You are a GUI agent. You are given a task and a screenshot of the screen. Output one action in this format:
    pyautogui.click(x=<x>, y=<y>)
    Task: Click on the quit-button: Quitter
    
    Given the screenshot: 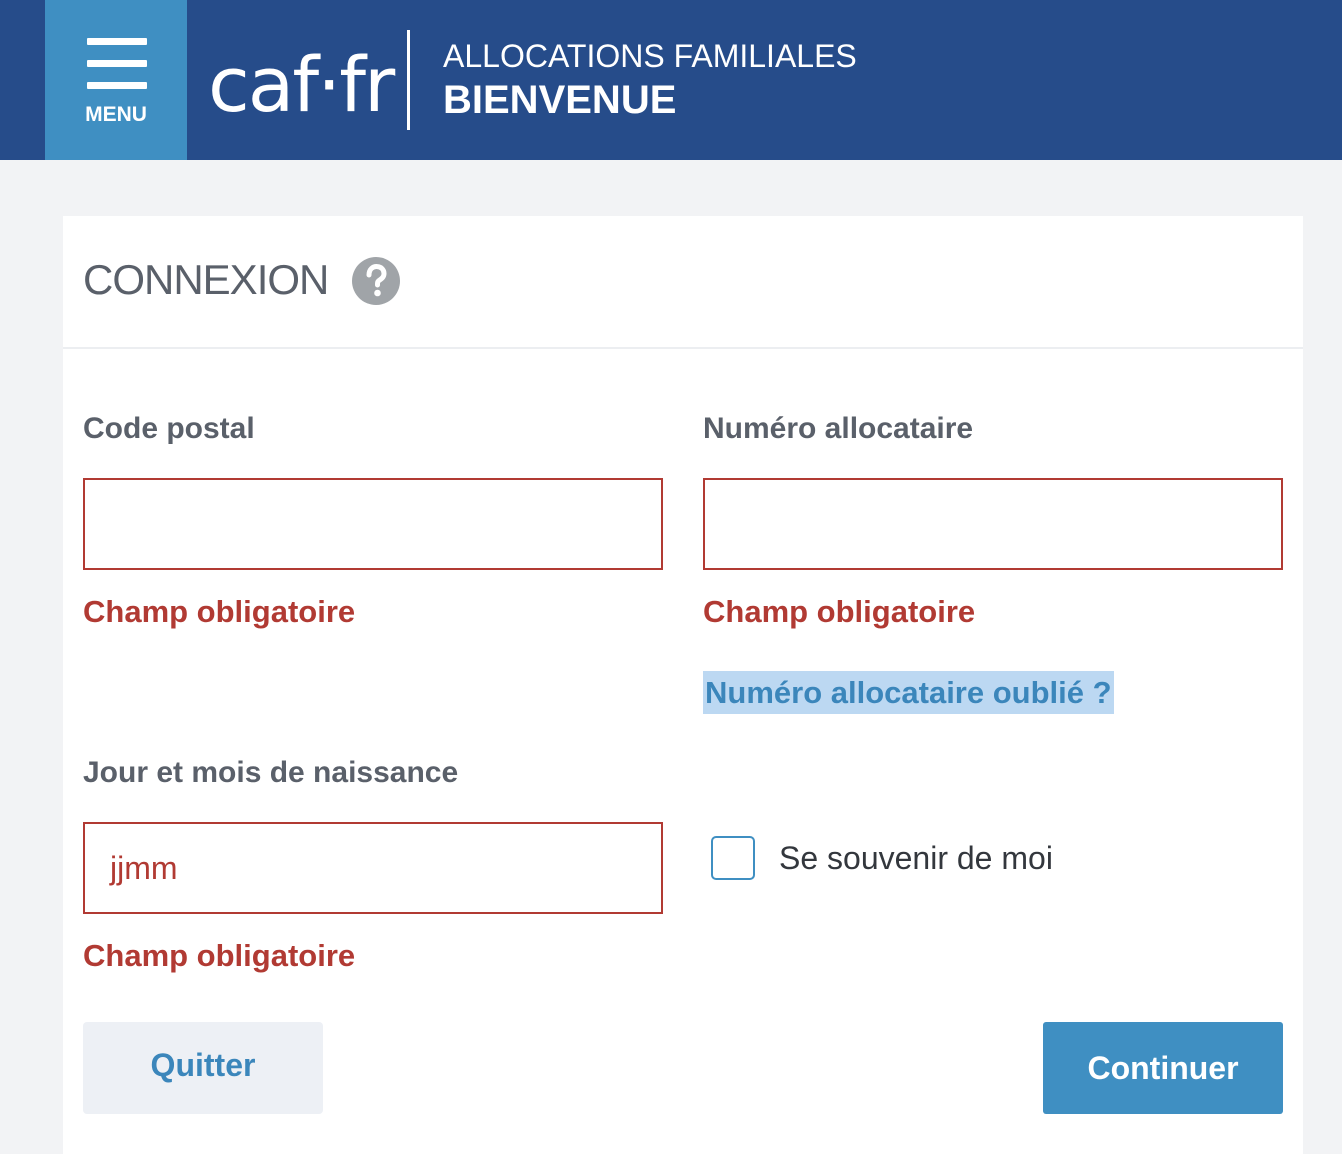 What is the action you would take?
    pyautogui.click(x=203, y=1068)
    